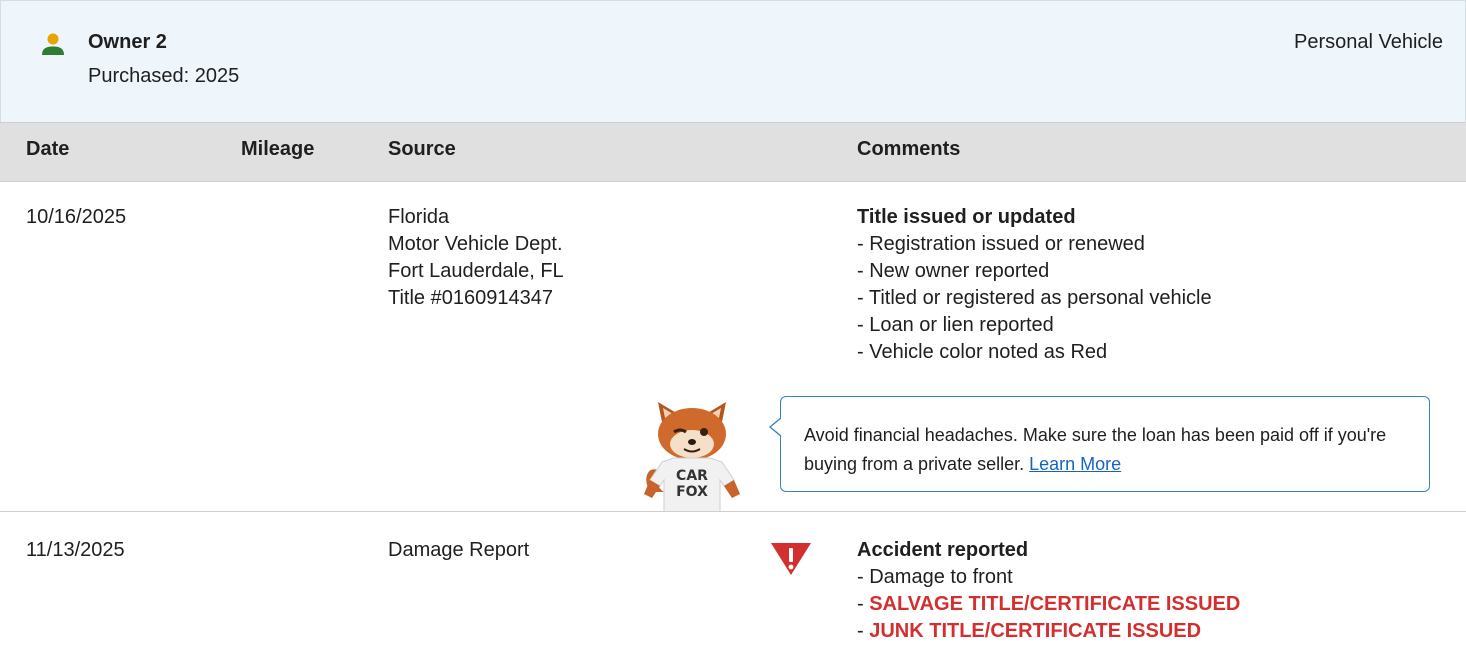 This screenshot has height=645, width=1466. Describe the element at coordinates (1368, 42) in the screenshot. I see `owner-vehicle-type: Personal Vehicle` at that location.